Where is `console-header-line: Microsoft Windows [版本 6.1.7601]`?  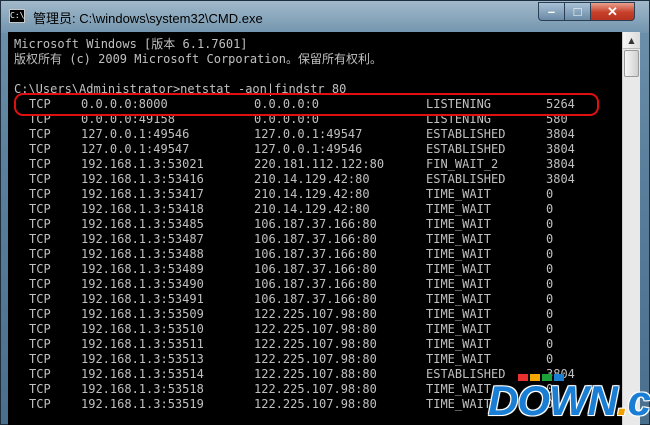
console-header-line: Microsoft Windows [版本 6.1.7601] is located at coordinates (131, 44).